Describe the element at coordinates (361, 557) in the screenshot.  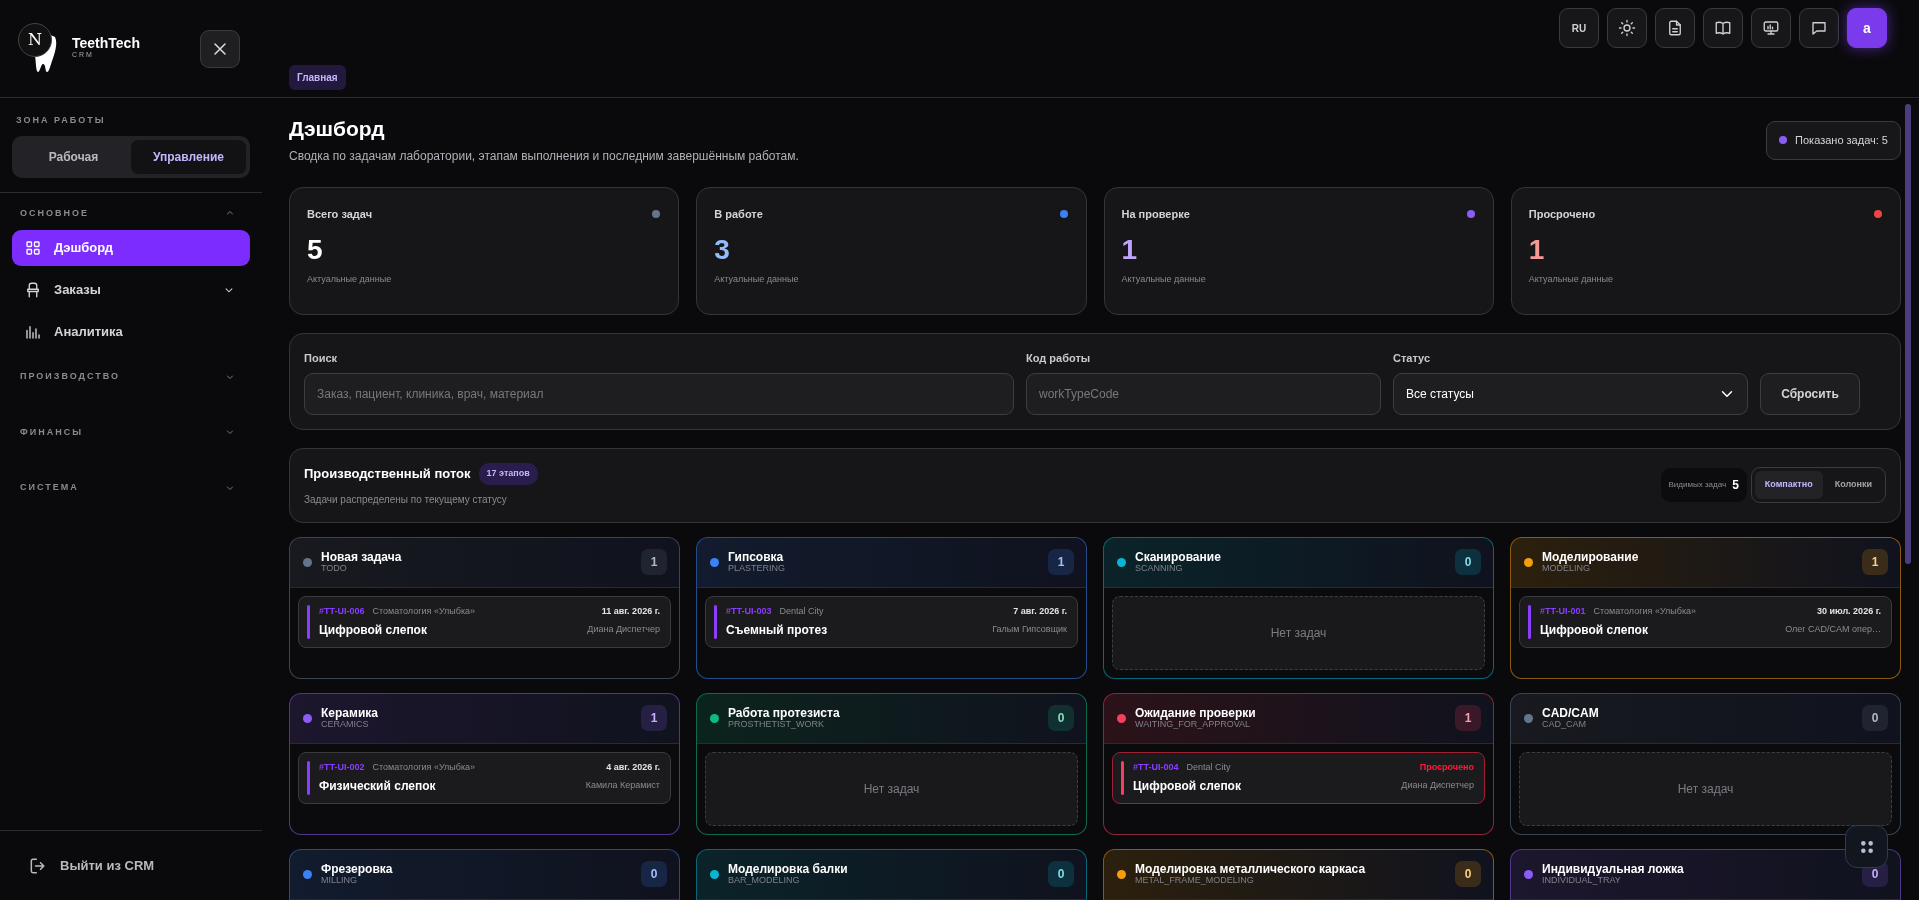
I see `stage-title: Новая задача` at that location.